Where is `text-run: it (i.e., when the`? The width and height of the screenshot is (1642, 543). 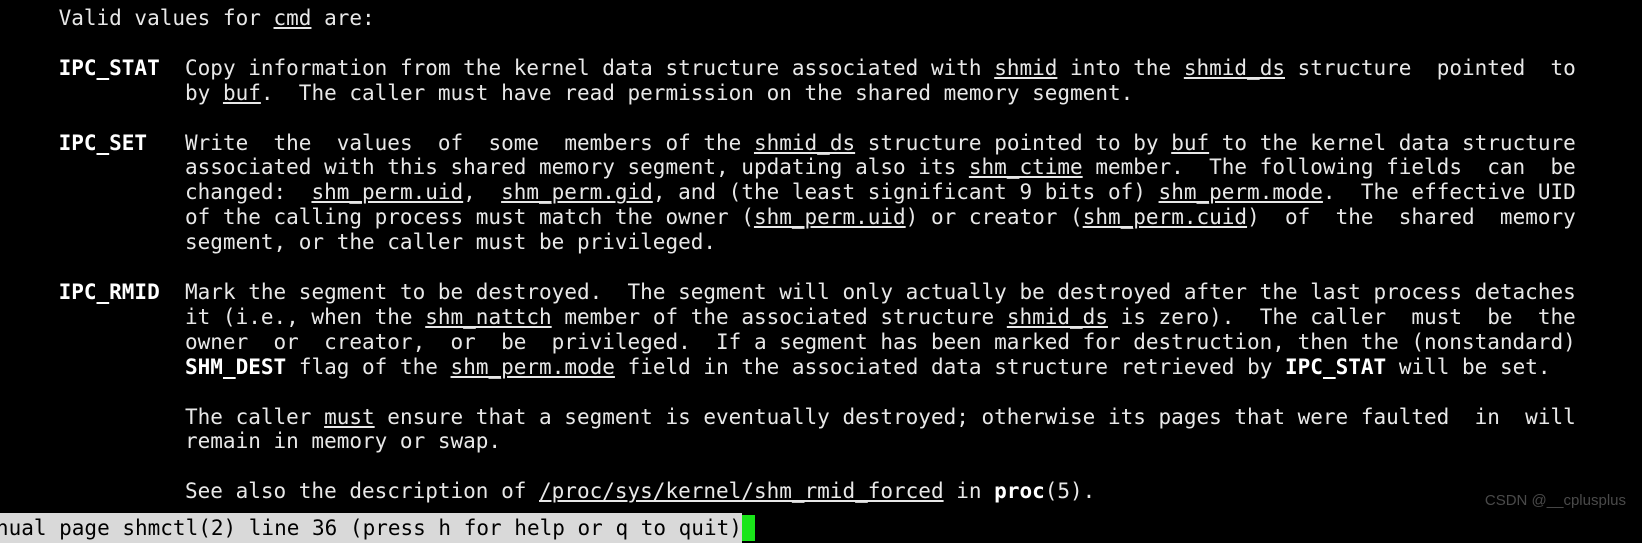 text-run: it (i.e., when the is located at coordinates (217, 316).